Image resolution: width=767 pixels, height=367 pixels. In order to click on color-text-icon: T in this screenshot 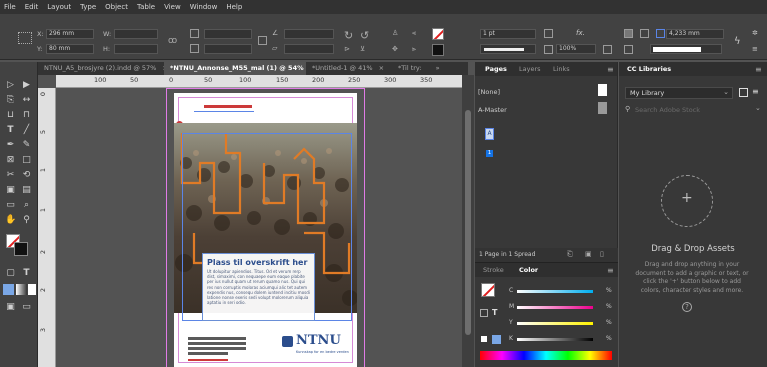, I will do `click(494, 312)`.